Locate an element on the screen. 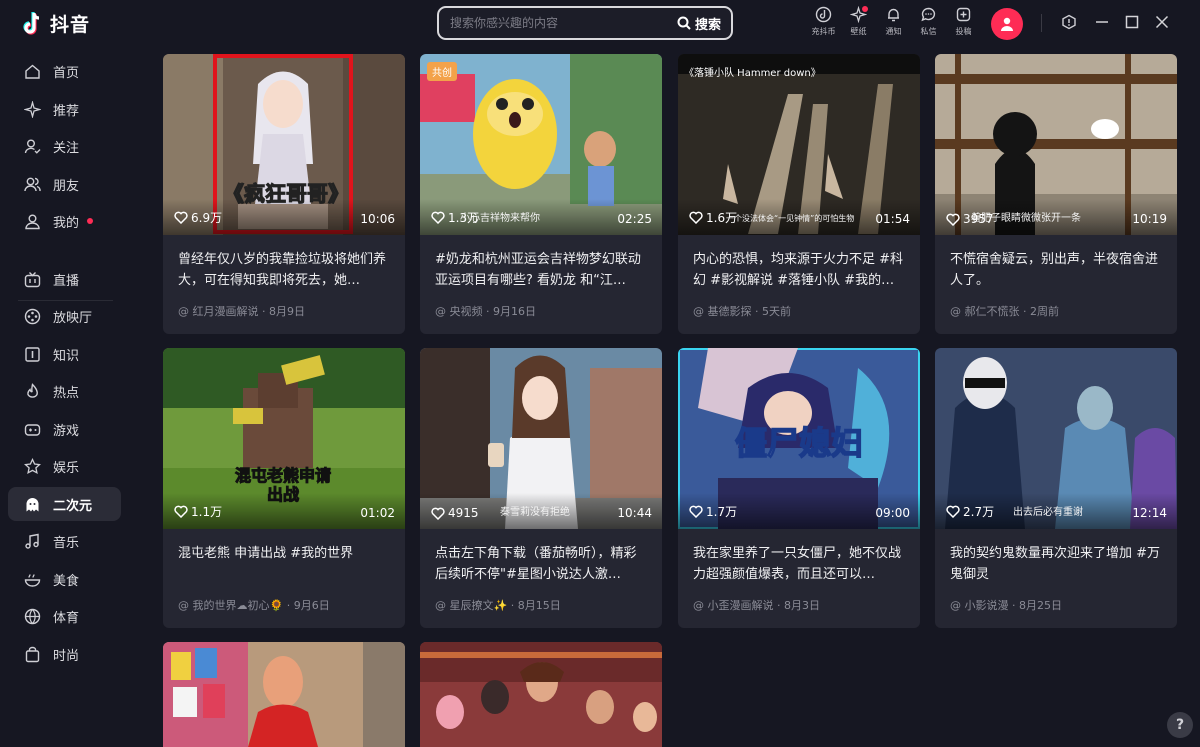  user-avatar is located at coordinates (1007, 24).